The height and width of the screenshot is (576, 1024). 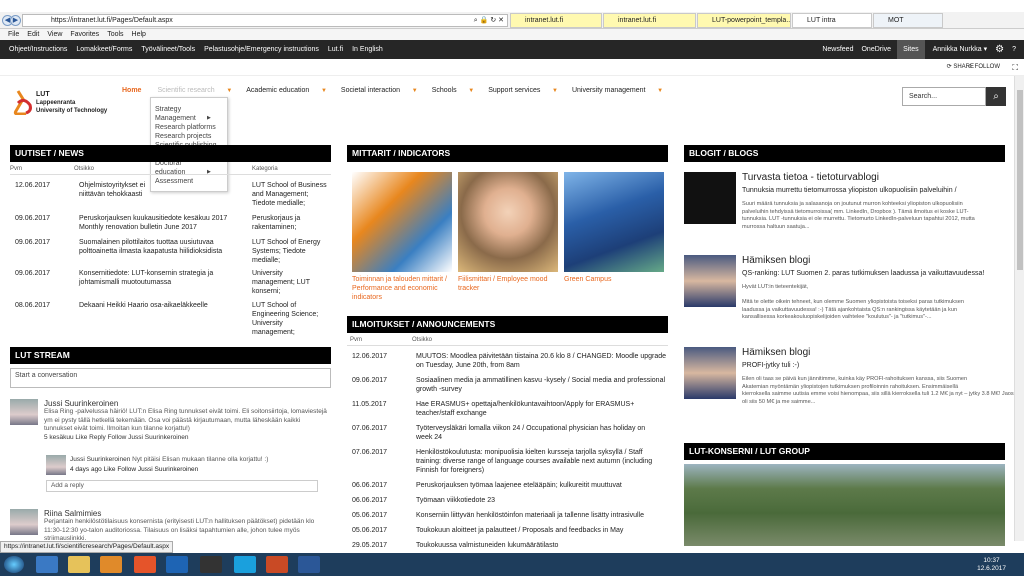 I want to click on menu-help: Help, so click(x=139, y=34).